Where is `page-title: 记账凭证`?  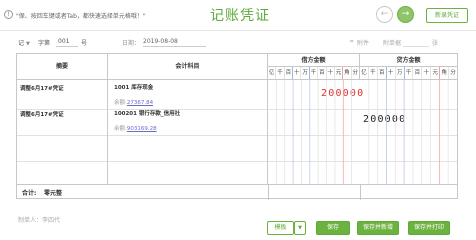 page-title: 记账凭证 is located at coordinates (240, 16).